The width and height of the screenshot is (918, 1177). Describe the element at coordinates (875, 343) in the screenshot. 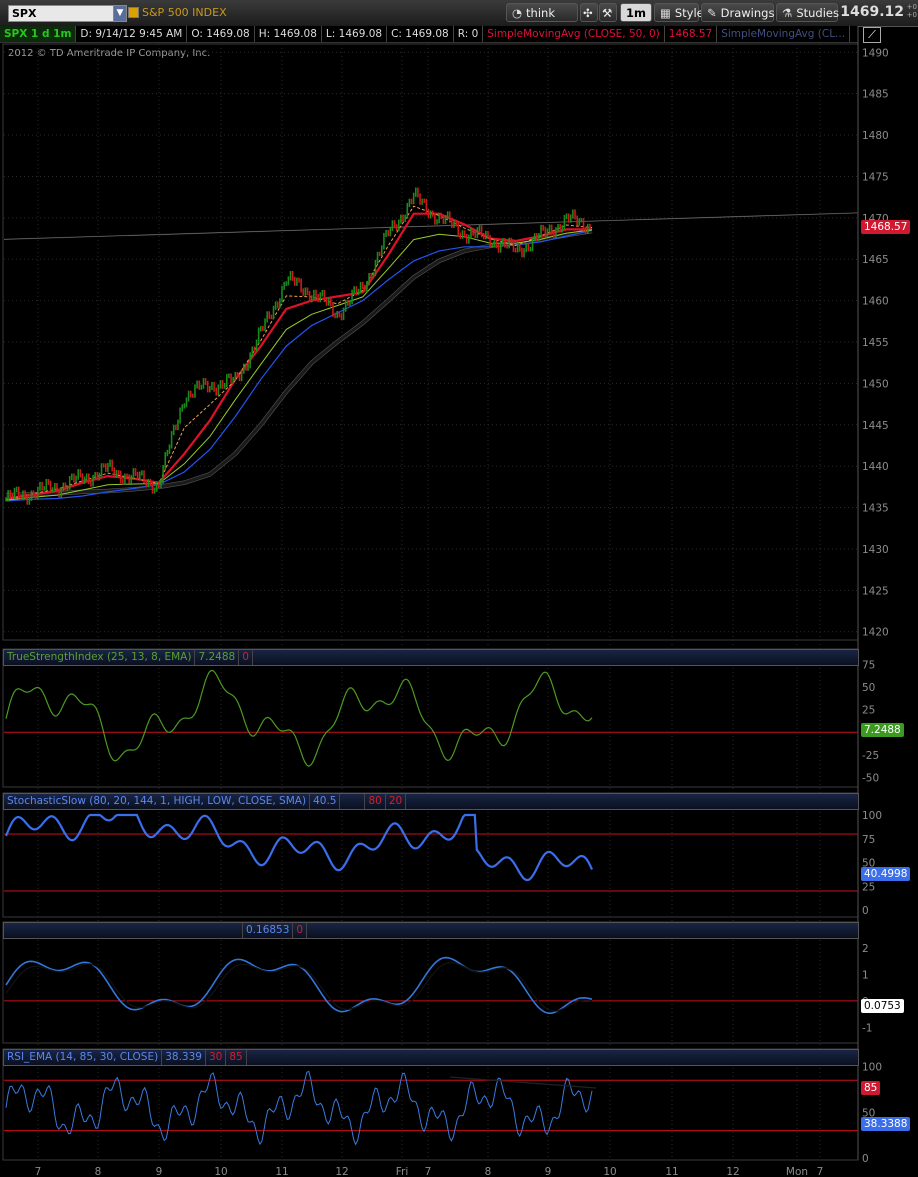

I see `price-tick-label: 1455` at that location.